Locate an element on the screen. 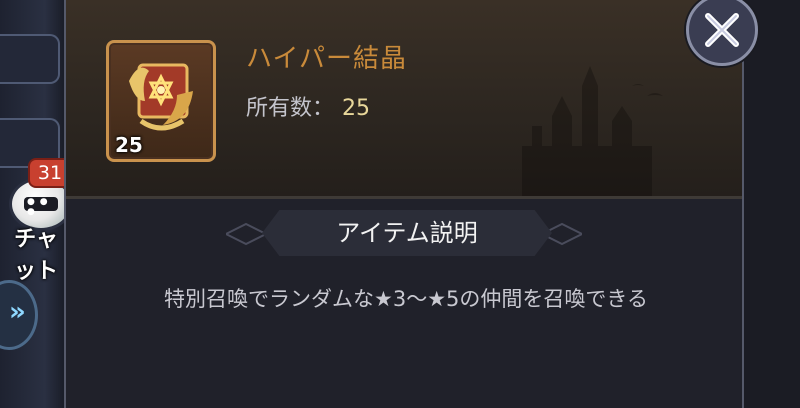 This screenshot has width=800, height=408. item-description: 特別召喚でランダムな★3〜★5の仲間を召喚できる is located at coordinates (406, 299).